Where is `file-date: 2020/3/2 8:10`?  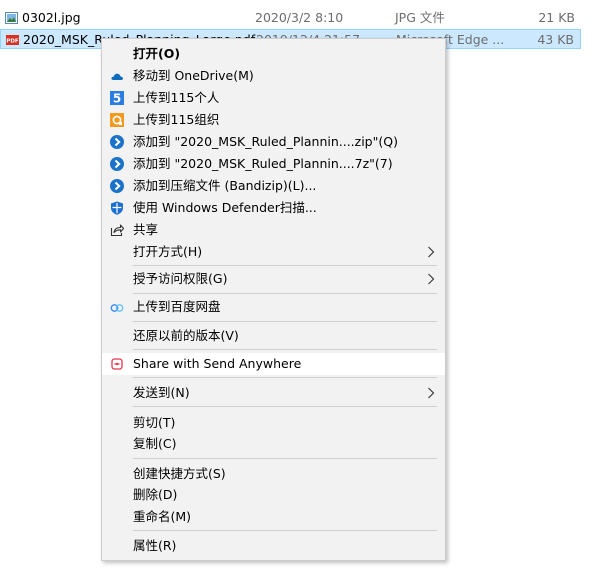
file-date: 2020/3/2 8:10 is located at coordinates (299, 17).